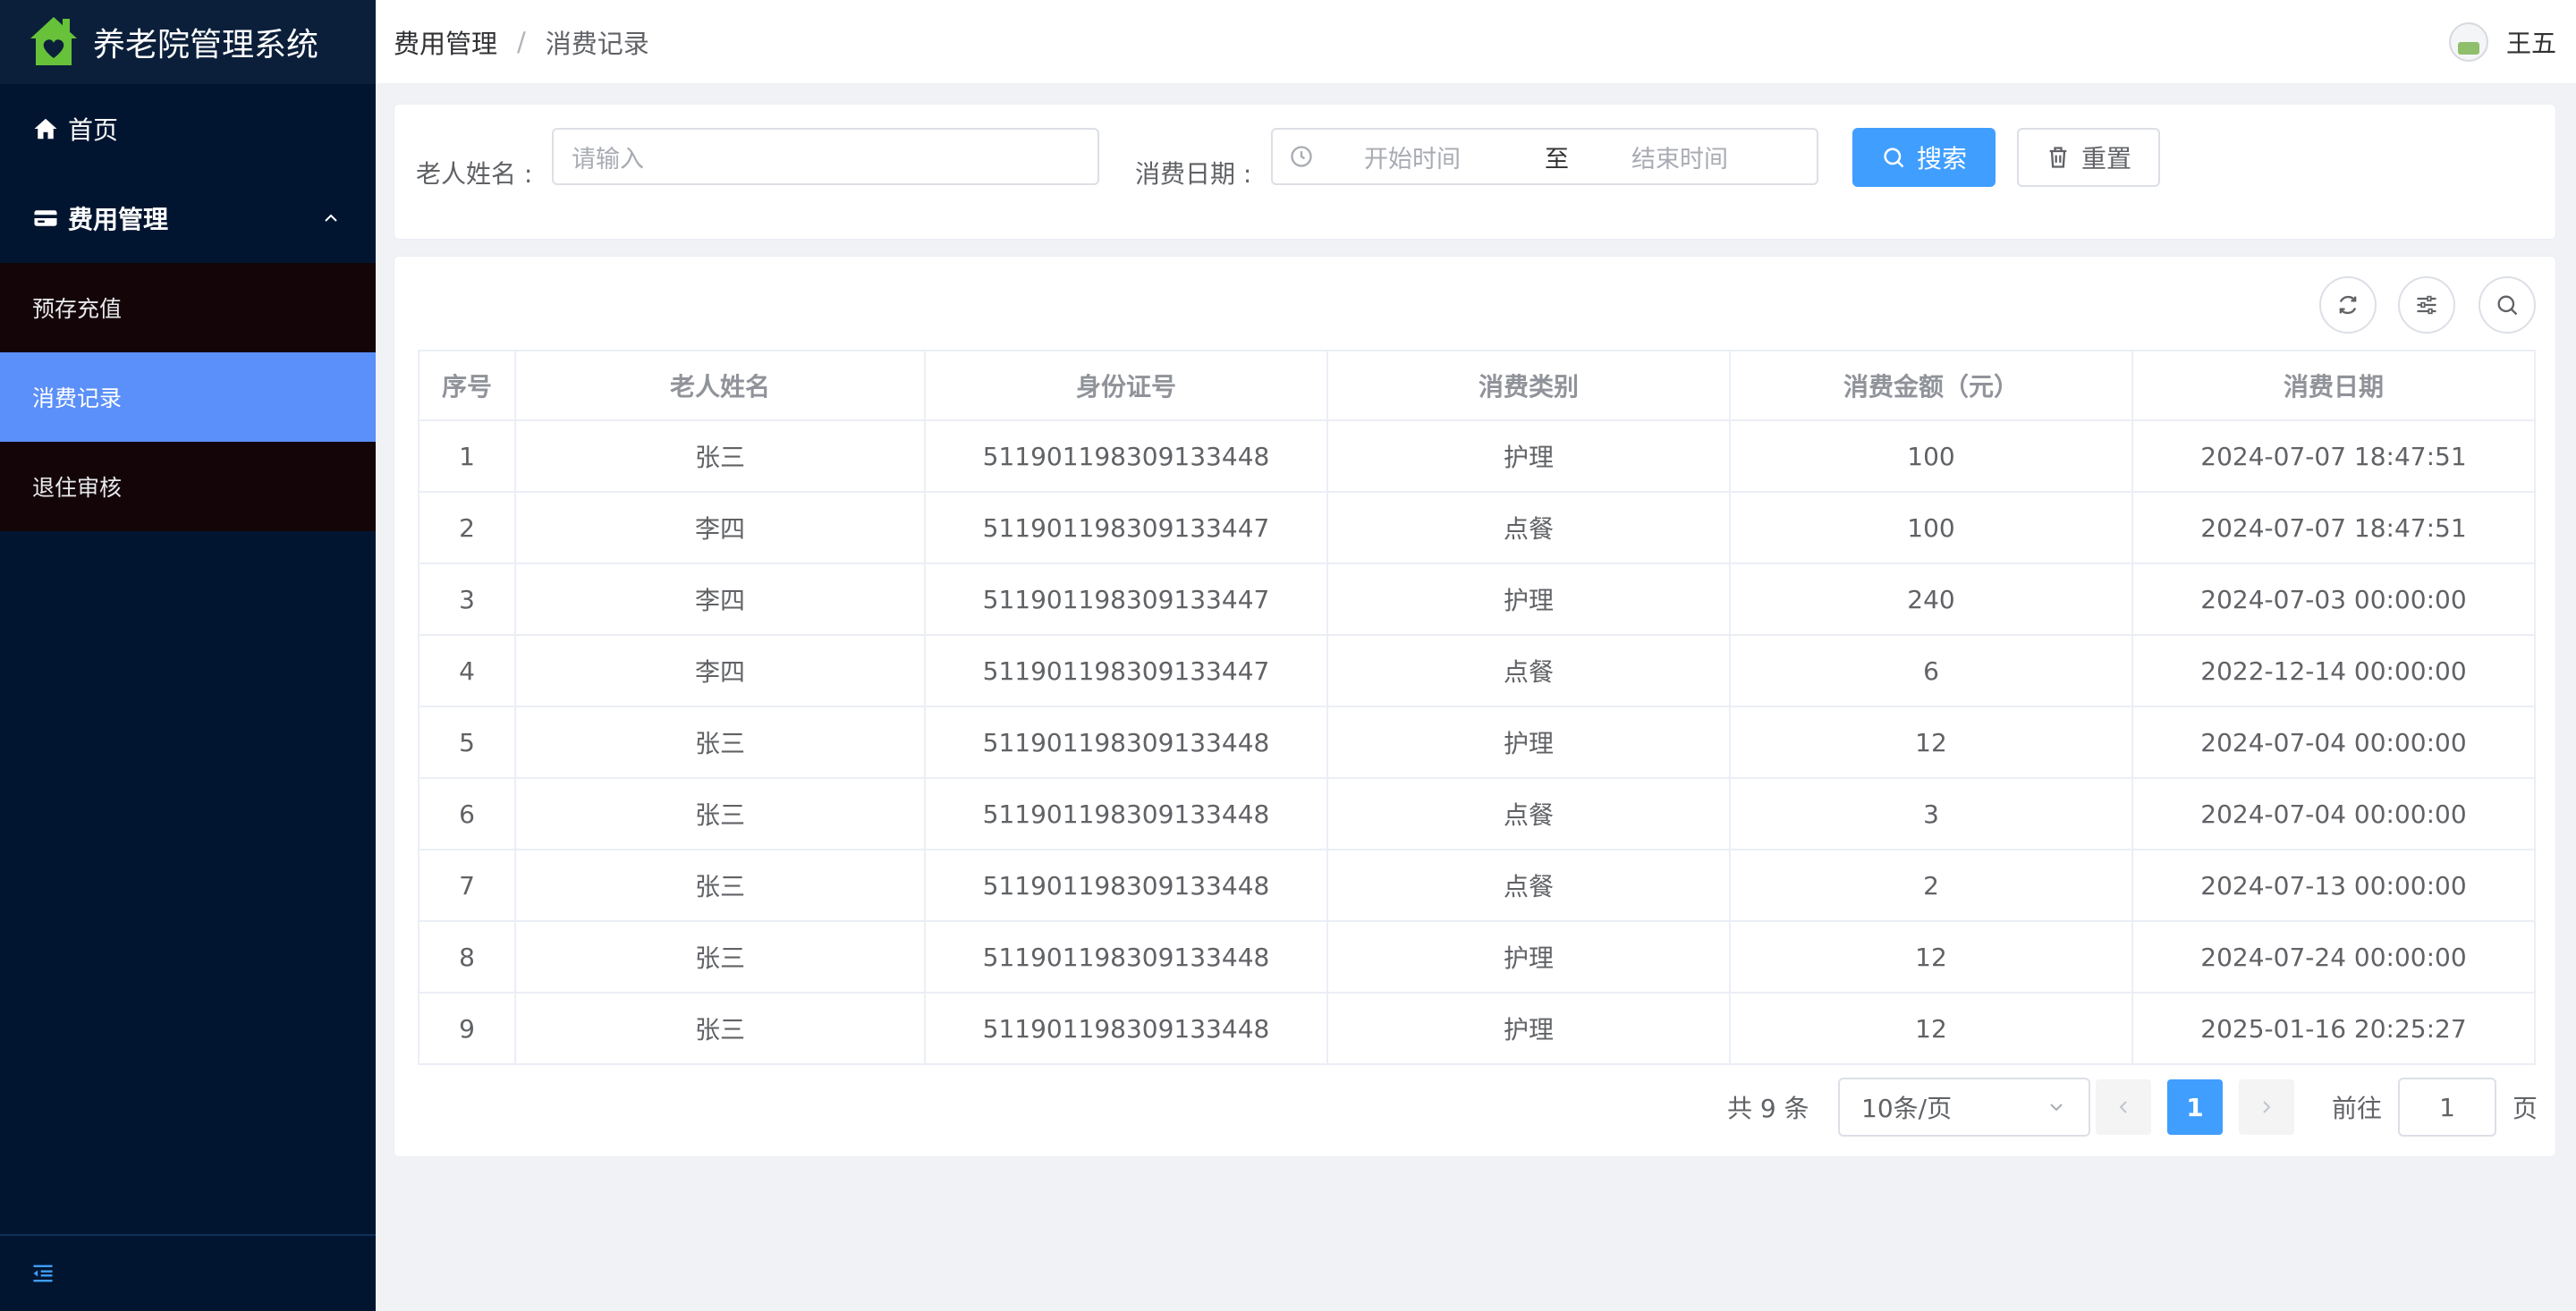 The image size is (2576, 1311). I want to click on prev-page-button, so click(2123, 1107).